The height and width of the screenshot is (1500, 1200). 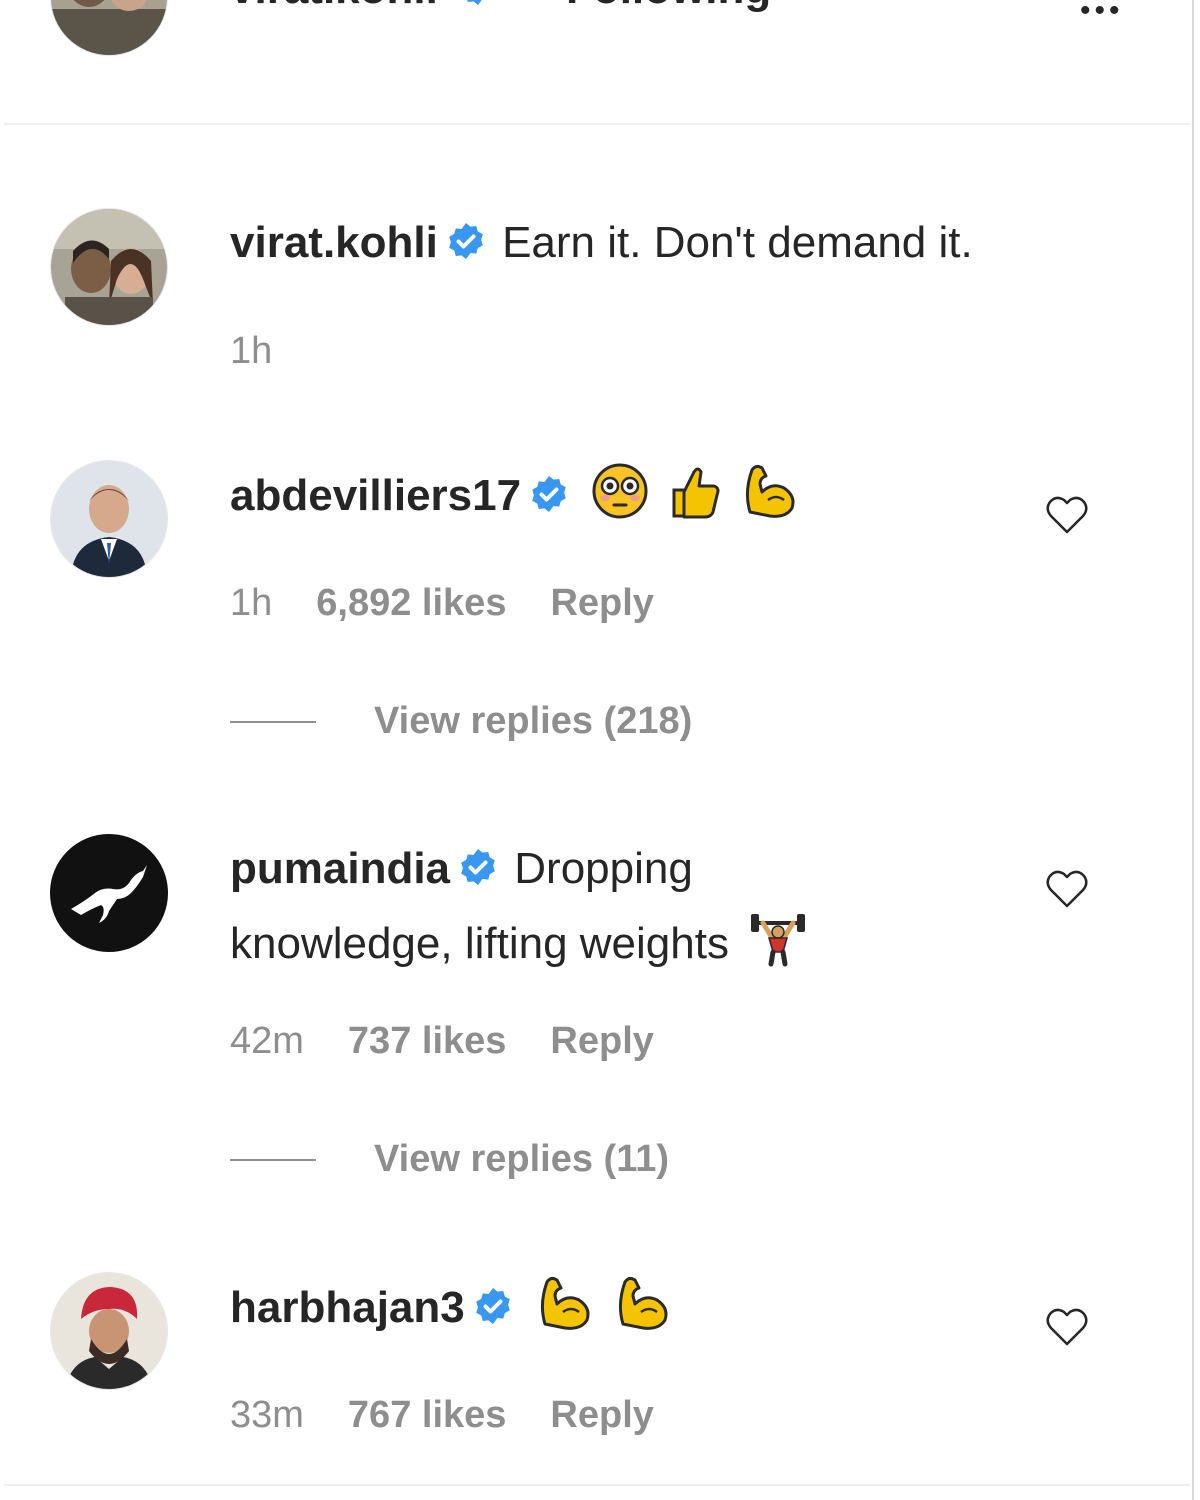 What do you see at coordinates (737, 242) in the screenshot?
I see `caption-text: Earn it. Don't demand it.` at bounding box center [737, 242].